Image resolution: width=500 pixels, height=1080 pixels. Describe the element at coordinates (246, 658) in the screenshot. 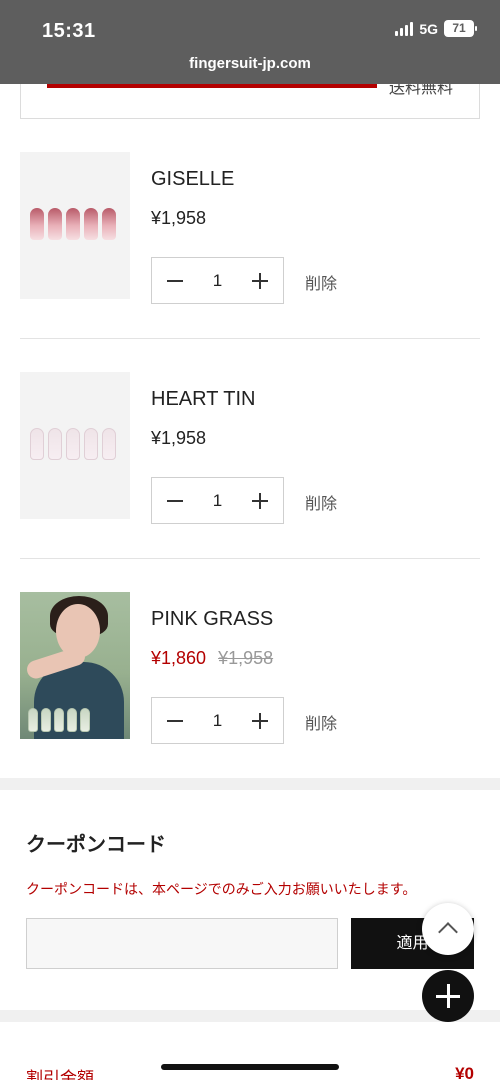

I see `original-price: ¥1,958` at that location.